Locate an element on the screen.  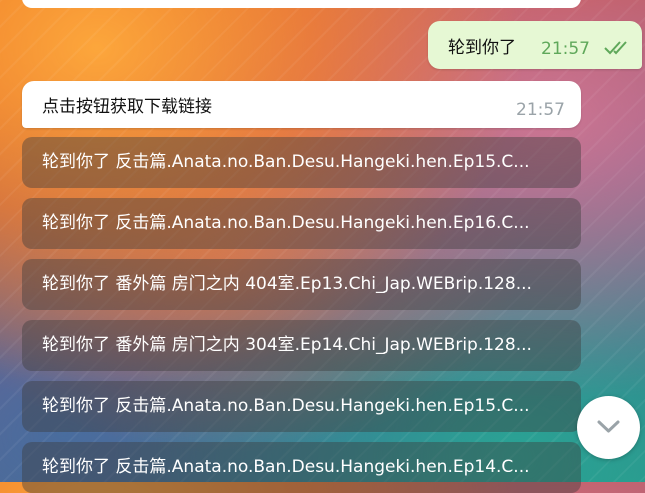
incoming-message-text: 点击按钮获取下载链接 is located at coordinates (127, 107).